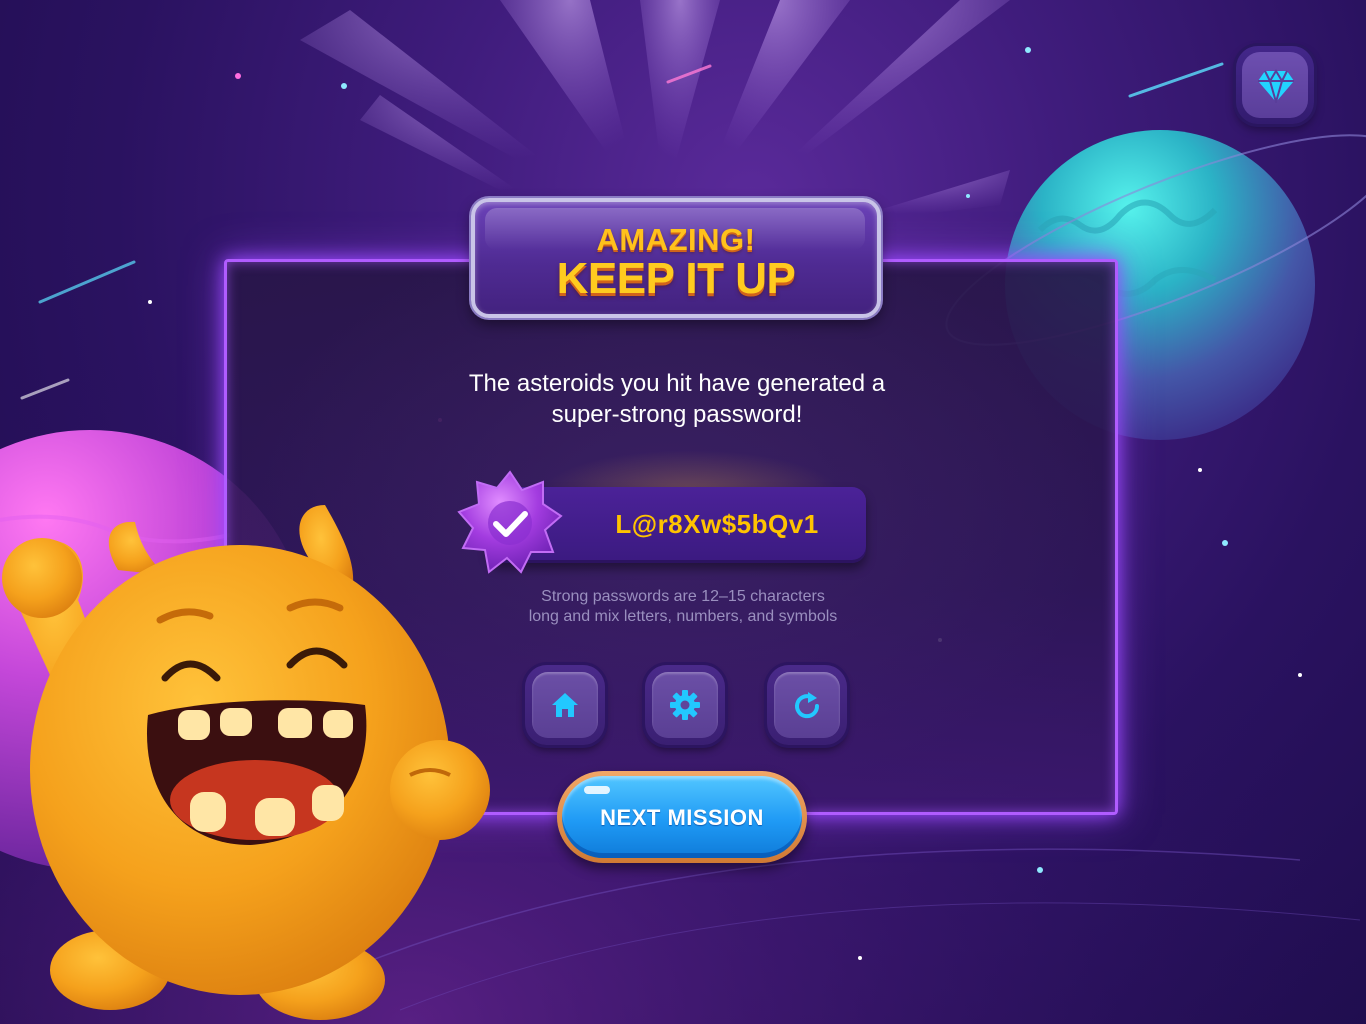 The height and width of the screenshot is (1024, 1366). I want to click on password-value: L@r8Xw$5bQv1, so click(717, 524).